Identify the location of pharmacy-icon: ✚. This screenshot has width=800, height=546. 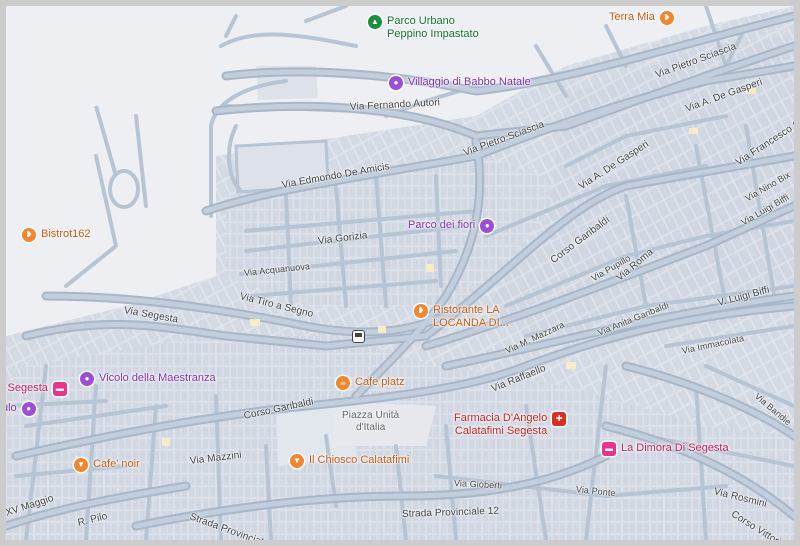
(559, 419).